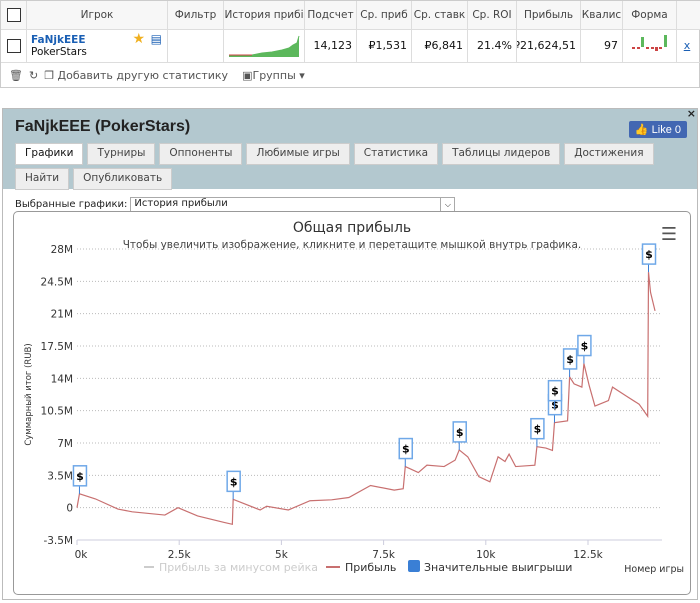  What do you see at coordinates (29, 394) in the screenshot?
I see `y-axis-title: Суммарный итог (RUB)` at bounding box center [29, 394].